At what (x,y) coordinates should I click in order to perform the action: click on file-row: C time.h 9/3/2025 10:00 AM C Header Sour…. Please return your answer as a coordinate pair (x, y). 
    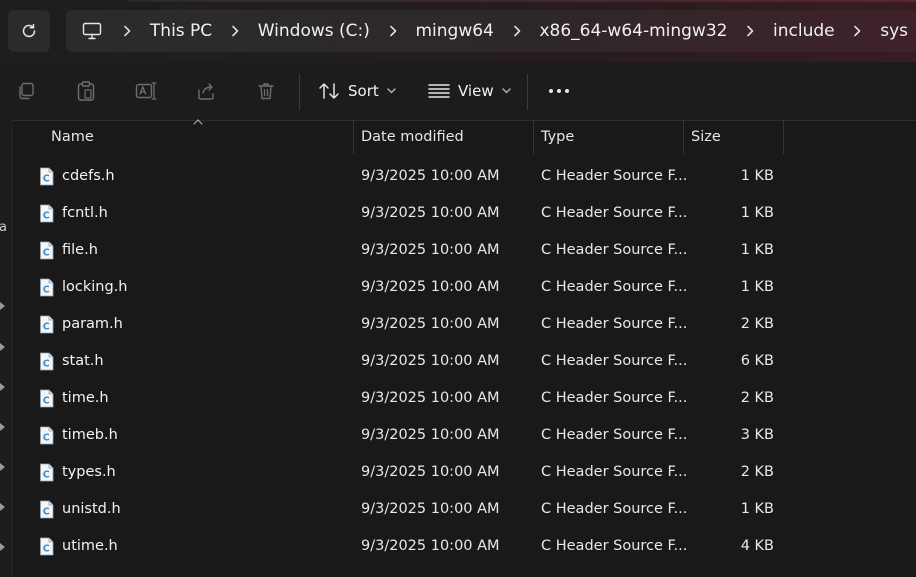
    Looking at the image, I should click on (407, 398).